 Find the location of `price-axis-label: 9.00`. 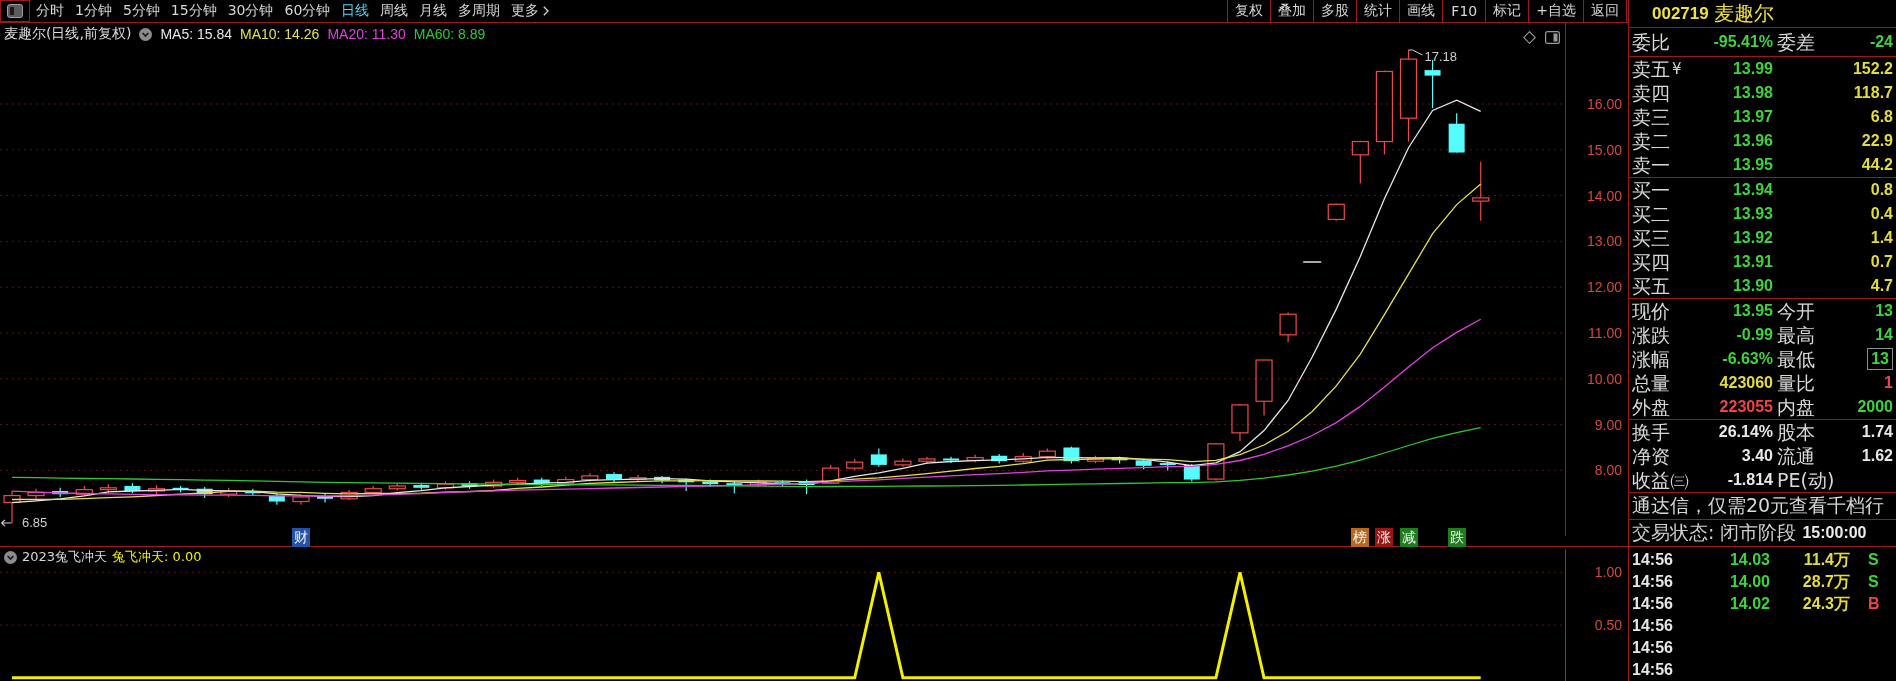

price-axis-label: 9.00 is located at coordinates (1608, 424).